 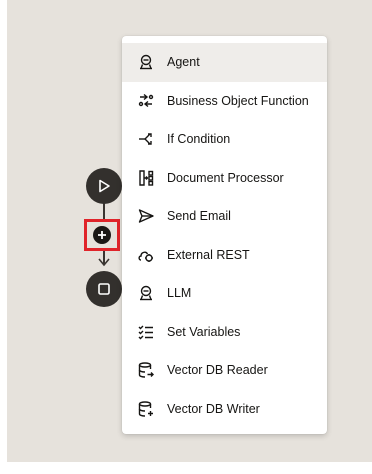 I want to click on menu-item-label: If Condition, so click(x=199, y=139).